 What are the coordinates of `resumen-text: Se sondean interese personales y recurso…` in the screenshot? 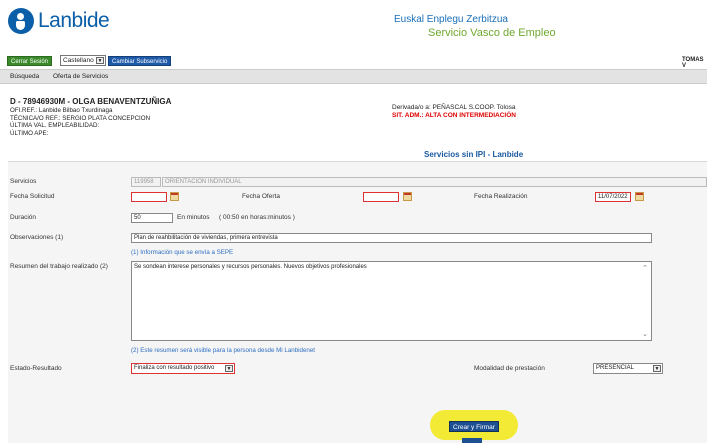 It's located at (250, 267).